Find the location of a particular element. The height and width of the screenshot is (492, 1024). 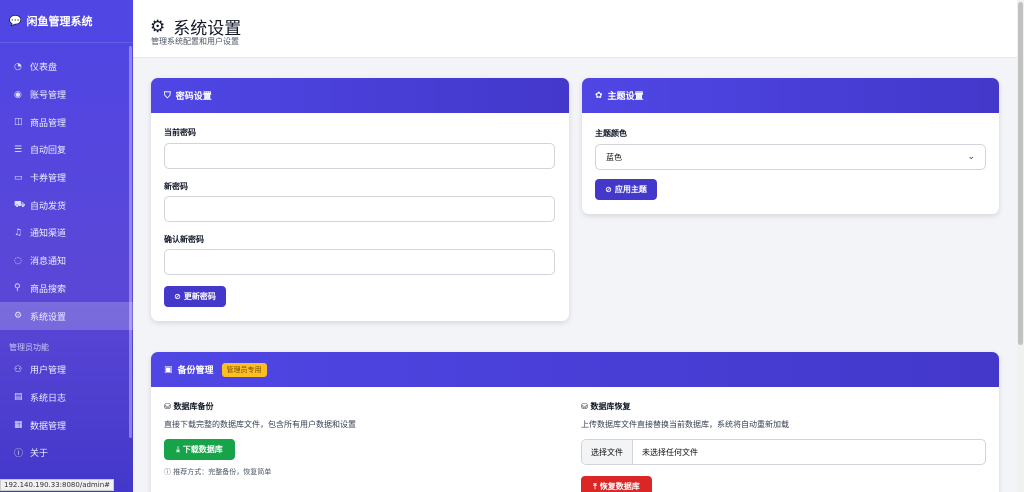

current-password-label: 当前密码 is located at coordinates (180, 132).